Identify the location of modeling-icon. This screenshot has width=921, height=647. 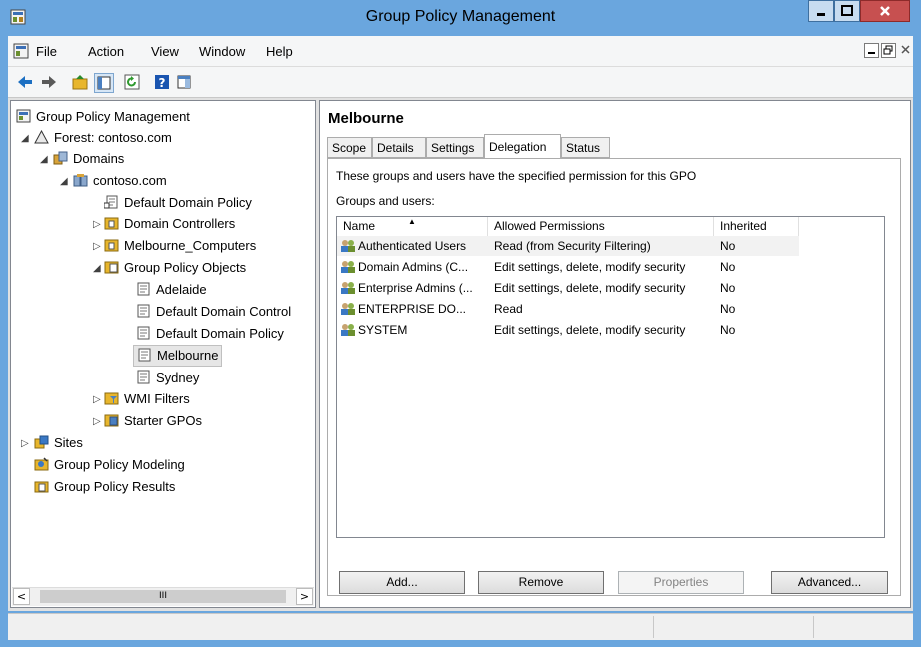
(41, 464).